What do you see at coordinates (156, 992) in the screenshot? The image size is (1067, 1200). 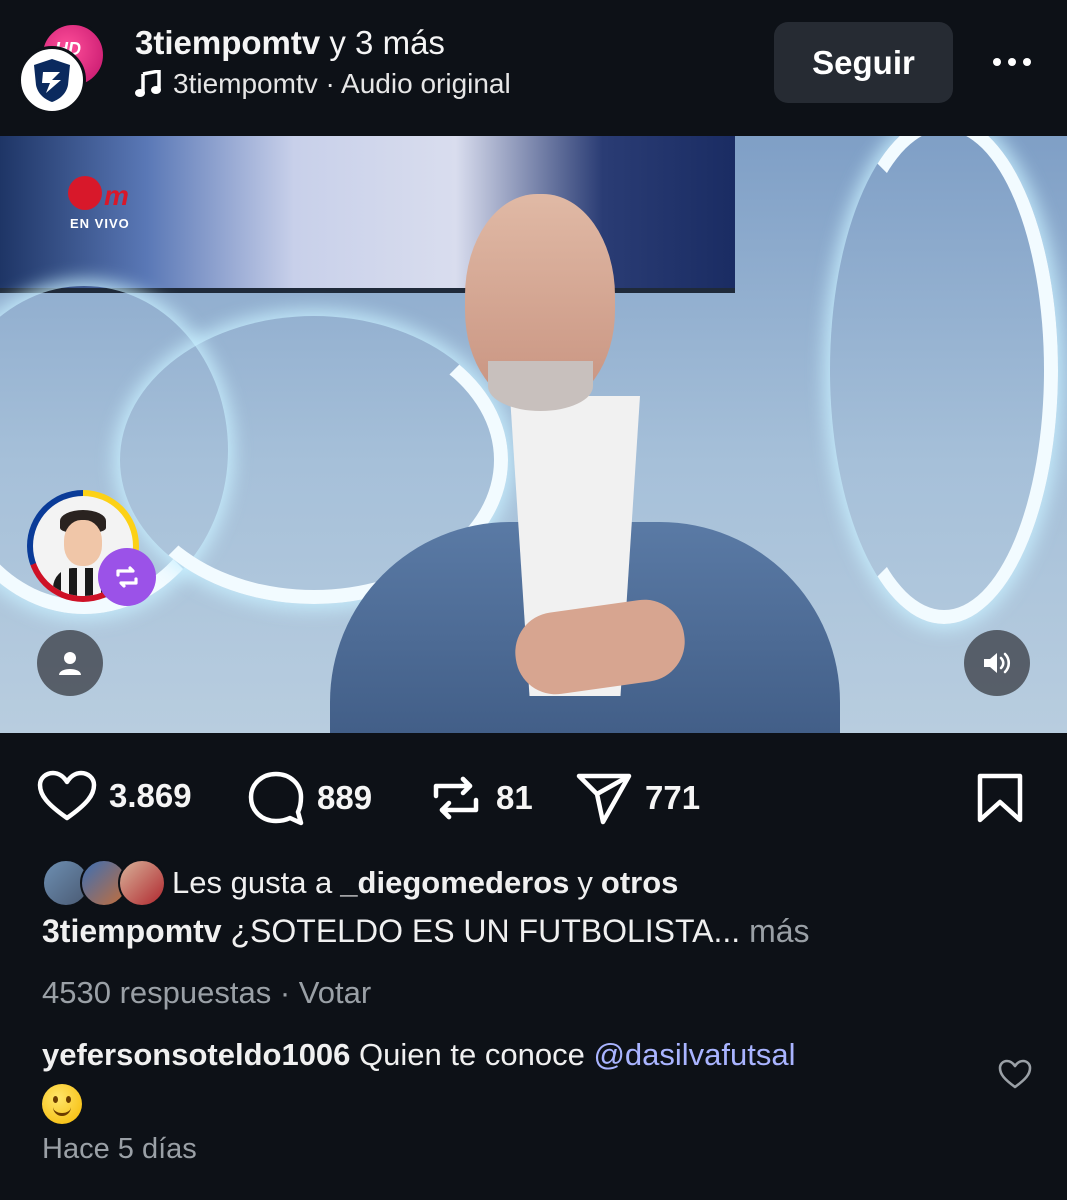 I see `poll-responses: 4530 respuestas` at bounding box center [156, 992].